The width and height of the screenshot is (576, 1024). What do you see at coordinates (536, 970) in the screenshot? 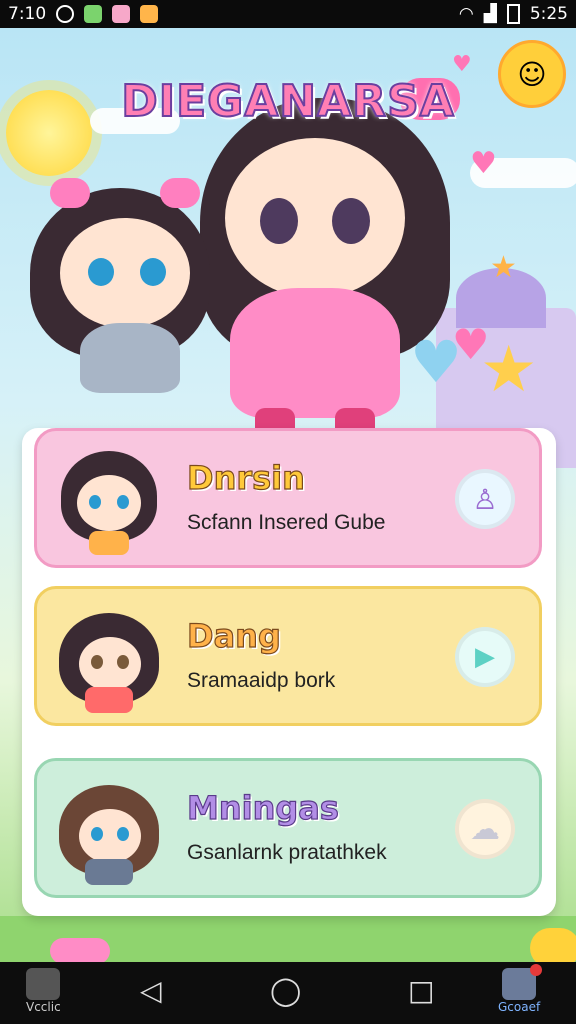
I see `notification-badge` at bounding box center [536, 970].